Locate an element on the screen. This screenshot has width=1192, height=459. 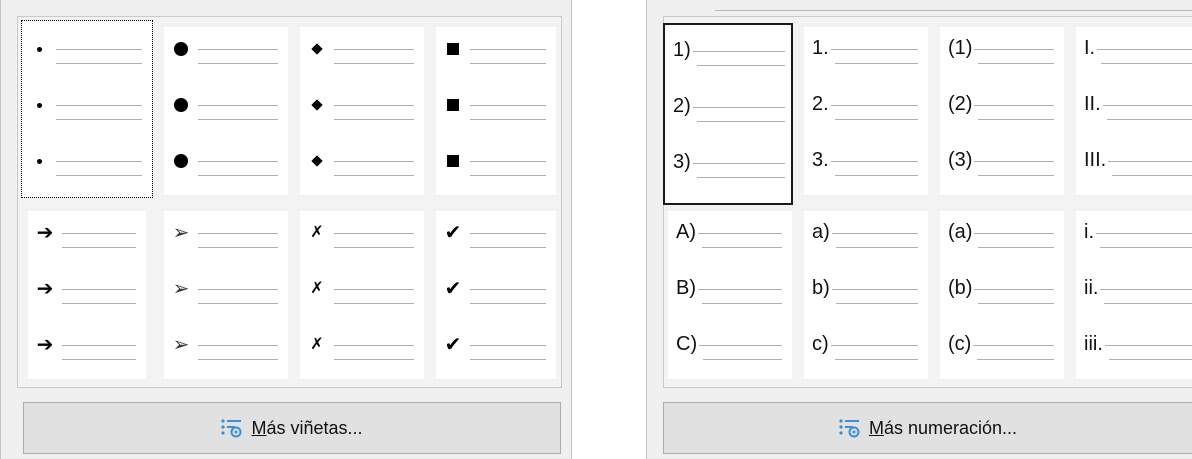
numbering-line: 1) is located at coordinates (728, 53).